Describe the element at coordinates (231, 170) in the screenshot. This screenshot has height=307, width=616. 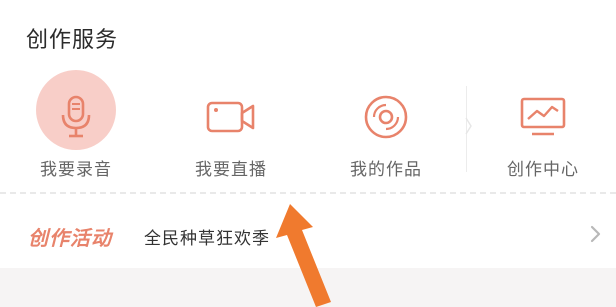
I see `service-label: 我要直播` at that location.